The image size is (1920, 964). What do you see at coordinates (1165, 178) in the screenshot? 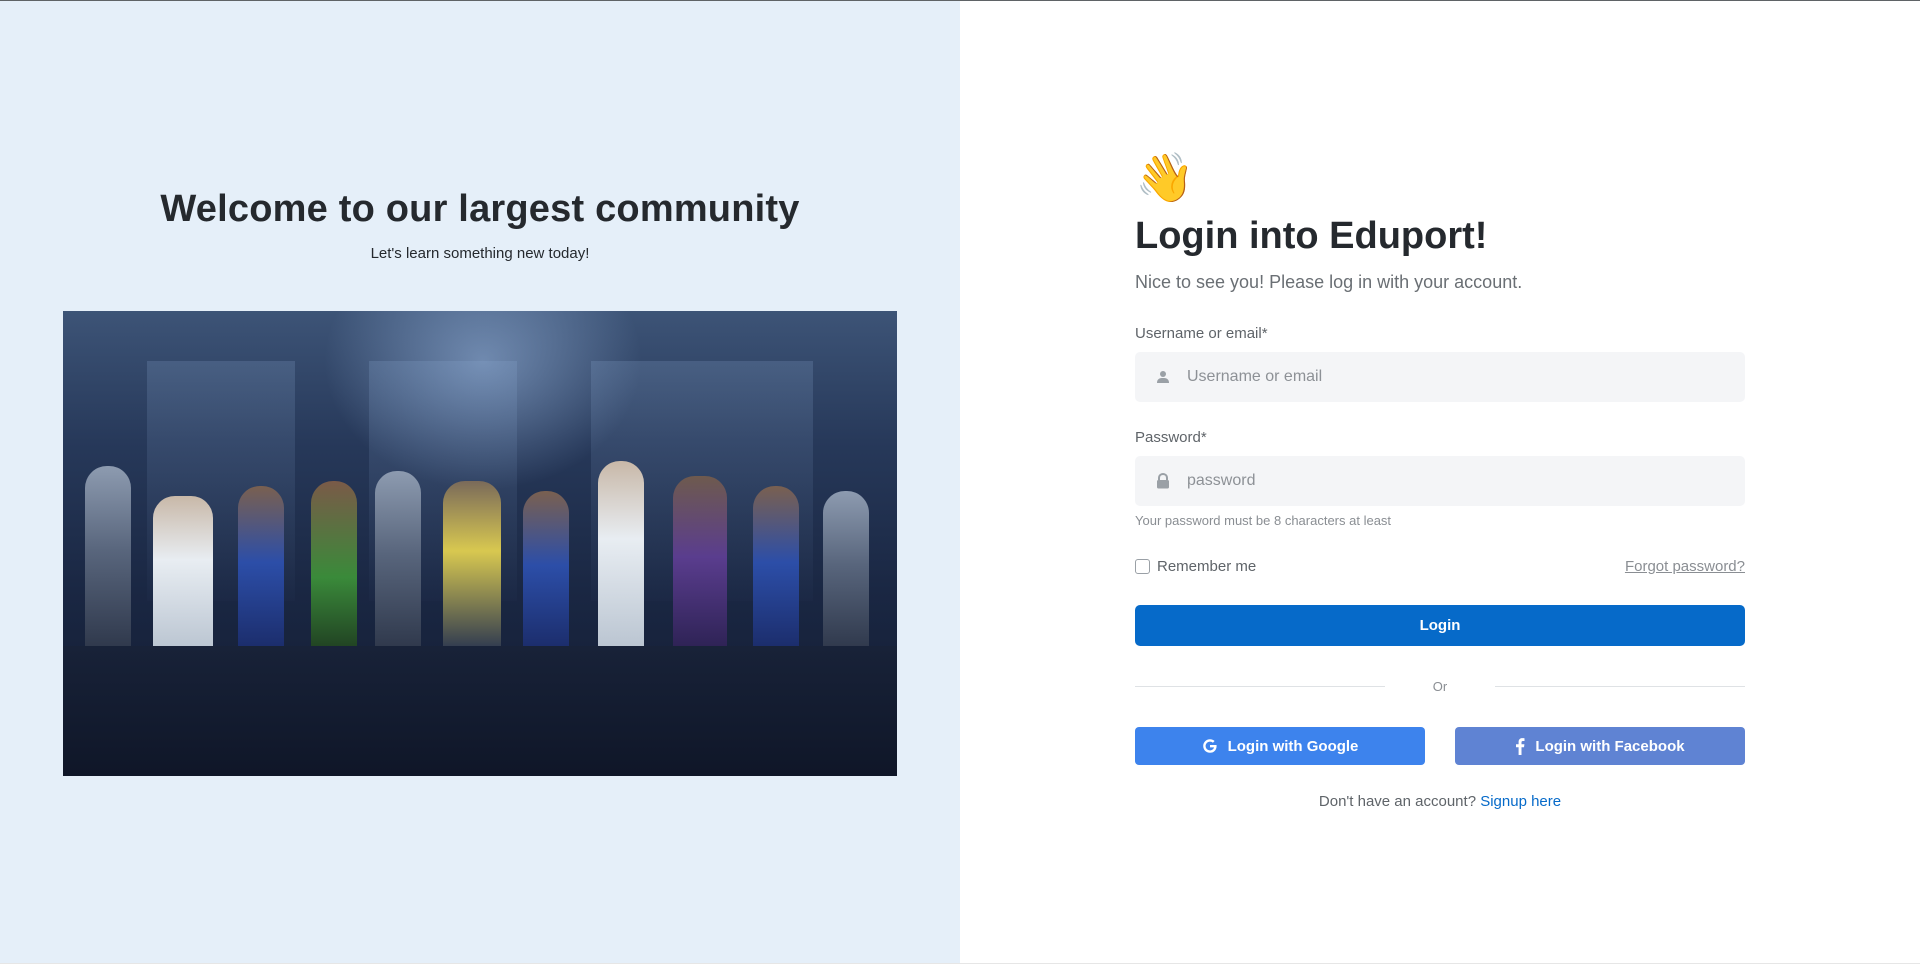
I see `waving-hand-icon: 👋` at bounding box center [1165, 178].